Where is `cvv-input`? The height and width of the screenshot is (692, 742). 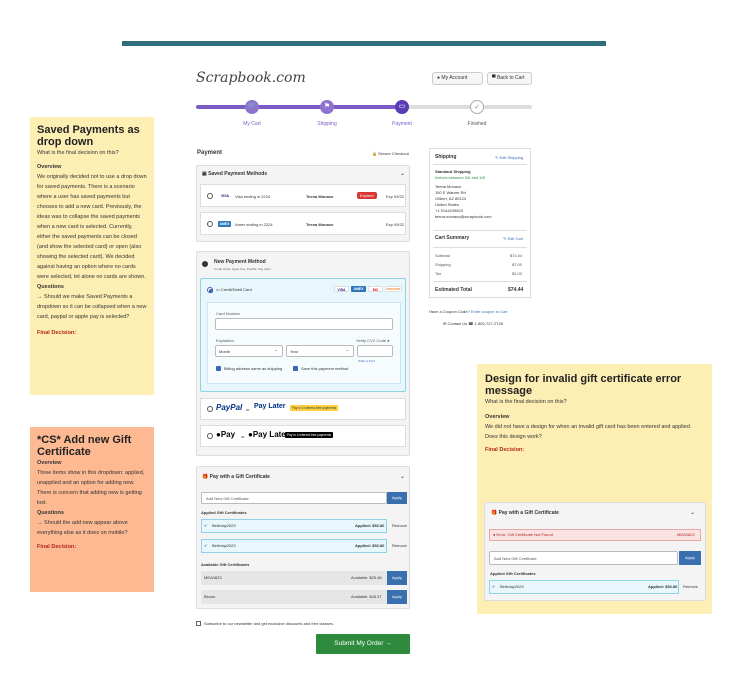
cvv-input is located at coordinates (375, 351).